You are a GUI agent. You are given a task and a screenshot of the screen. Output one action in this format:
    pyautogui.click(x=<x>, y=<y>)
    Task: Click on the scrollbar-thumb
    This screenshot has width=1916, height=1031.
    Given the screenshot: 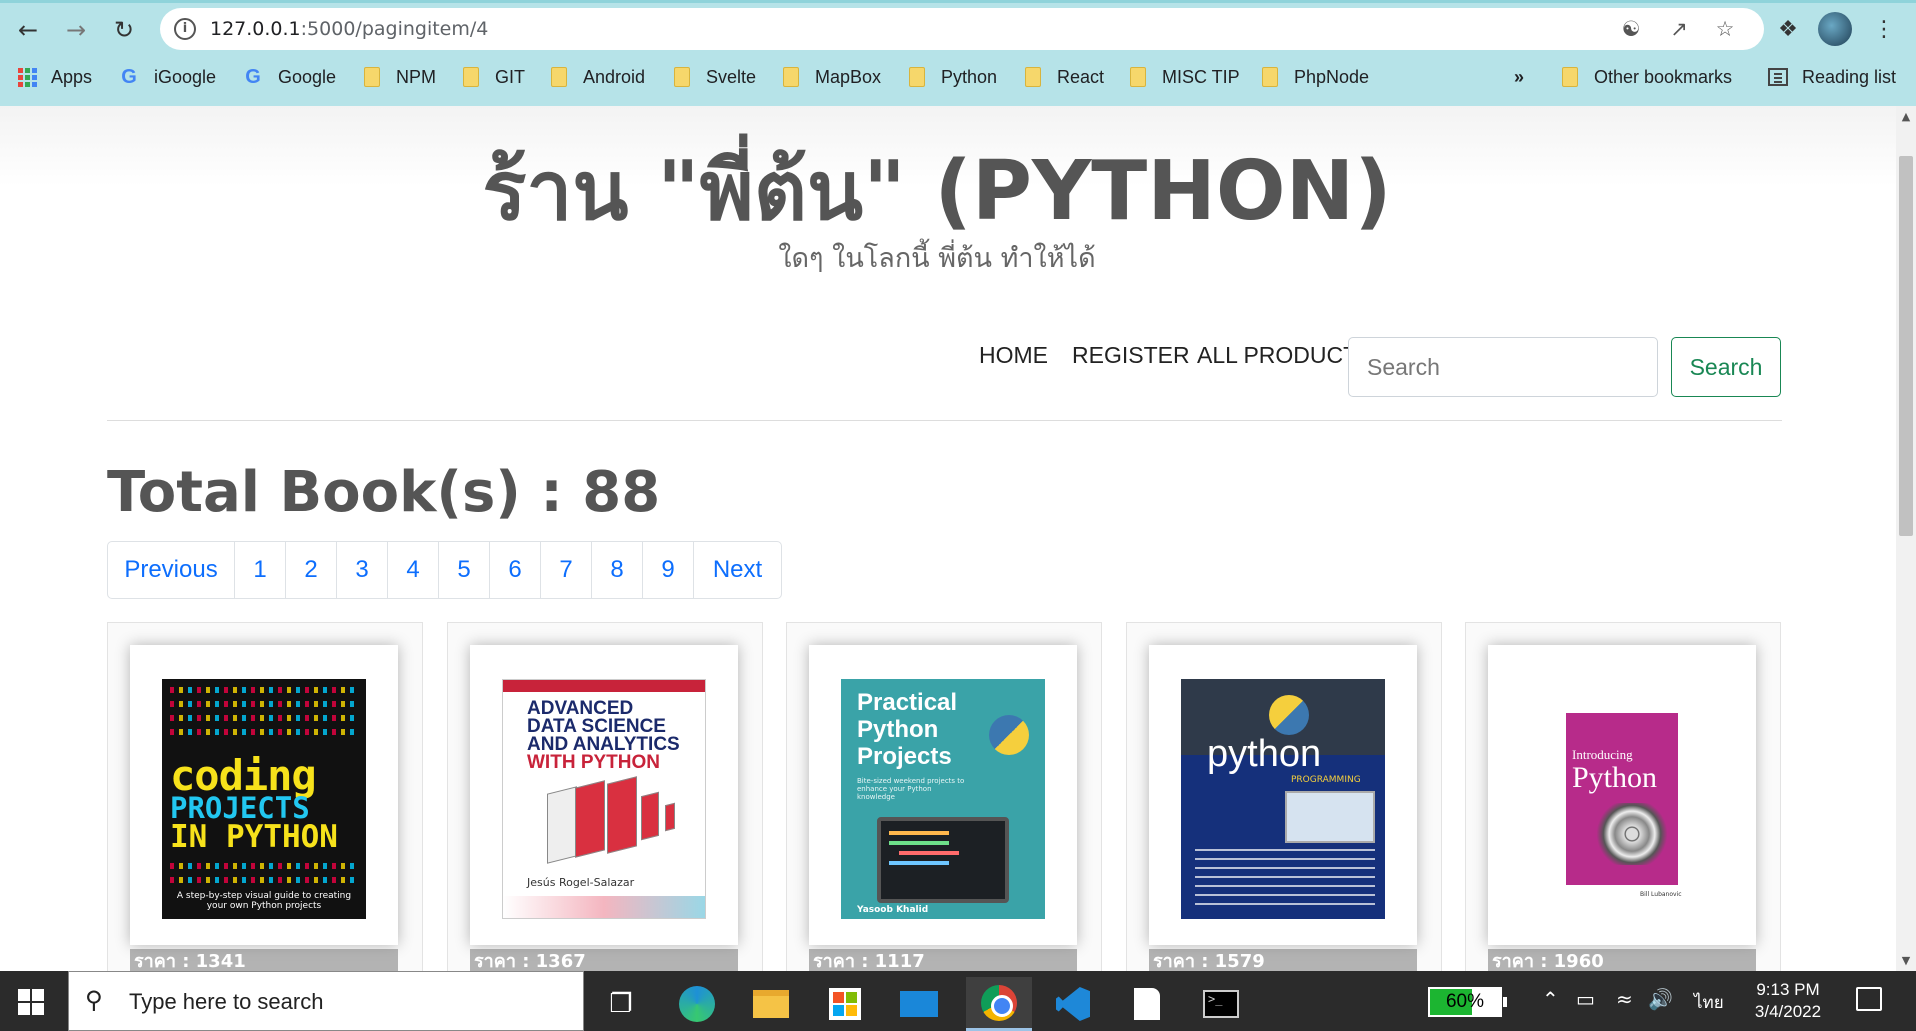 What is the action you would take?
    pyautogui.click(x=1906, y=346)
    